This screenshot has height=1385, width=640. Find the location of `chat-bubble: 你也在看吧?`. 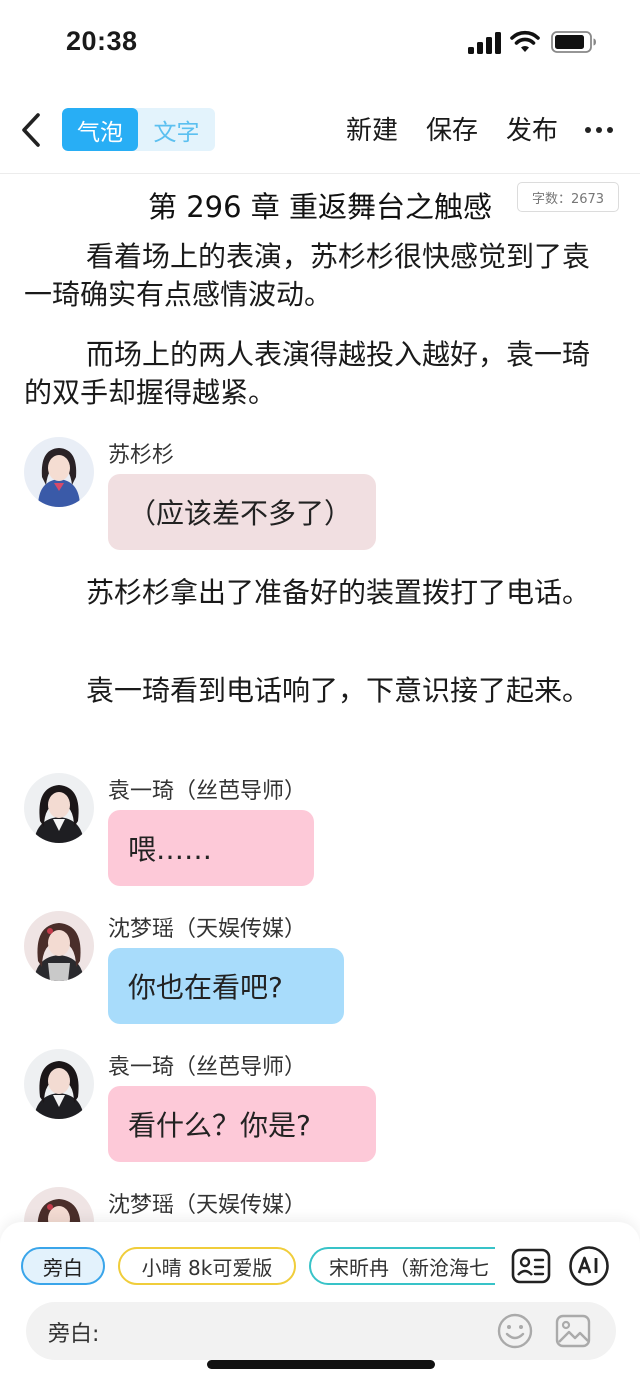

chat-bubble: 你也在看吧? is located at coordinates (226, 986).